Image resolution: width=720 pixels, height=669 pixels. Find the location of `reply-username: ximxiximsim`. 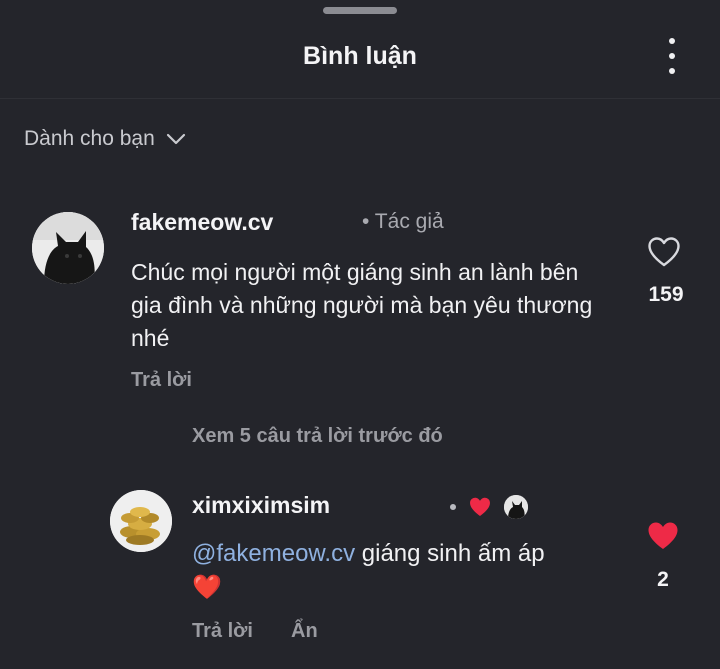

reply-username: ximxiximsim is located at coordinates (261, 505).